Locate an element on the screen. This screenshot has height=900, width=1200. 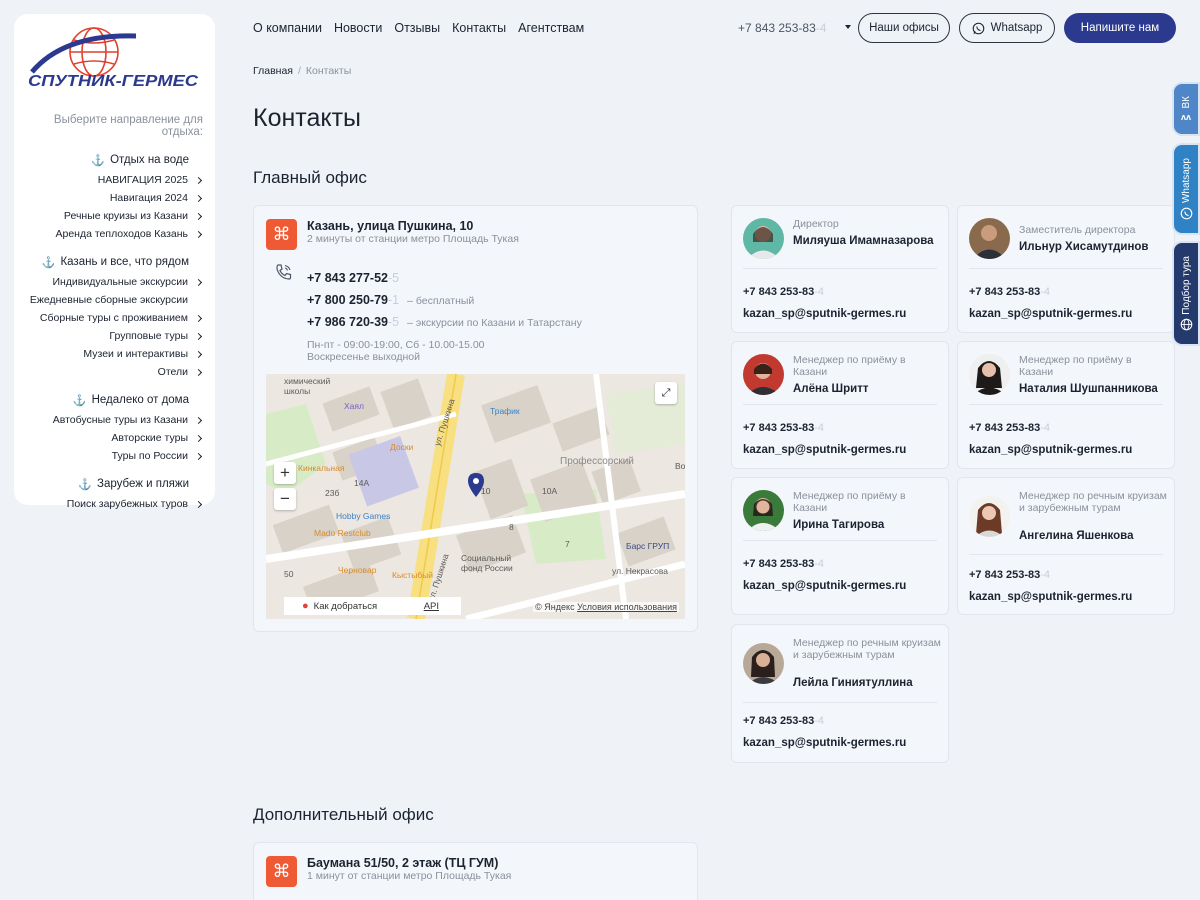
menu-item: НАВИГАЦИЯ 2025 is located at coordinates (105, 180).